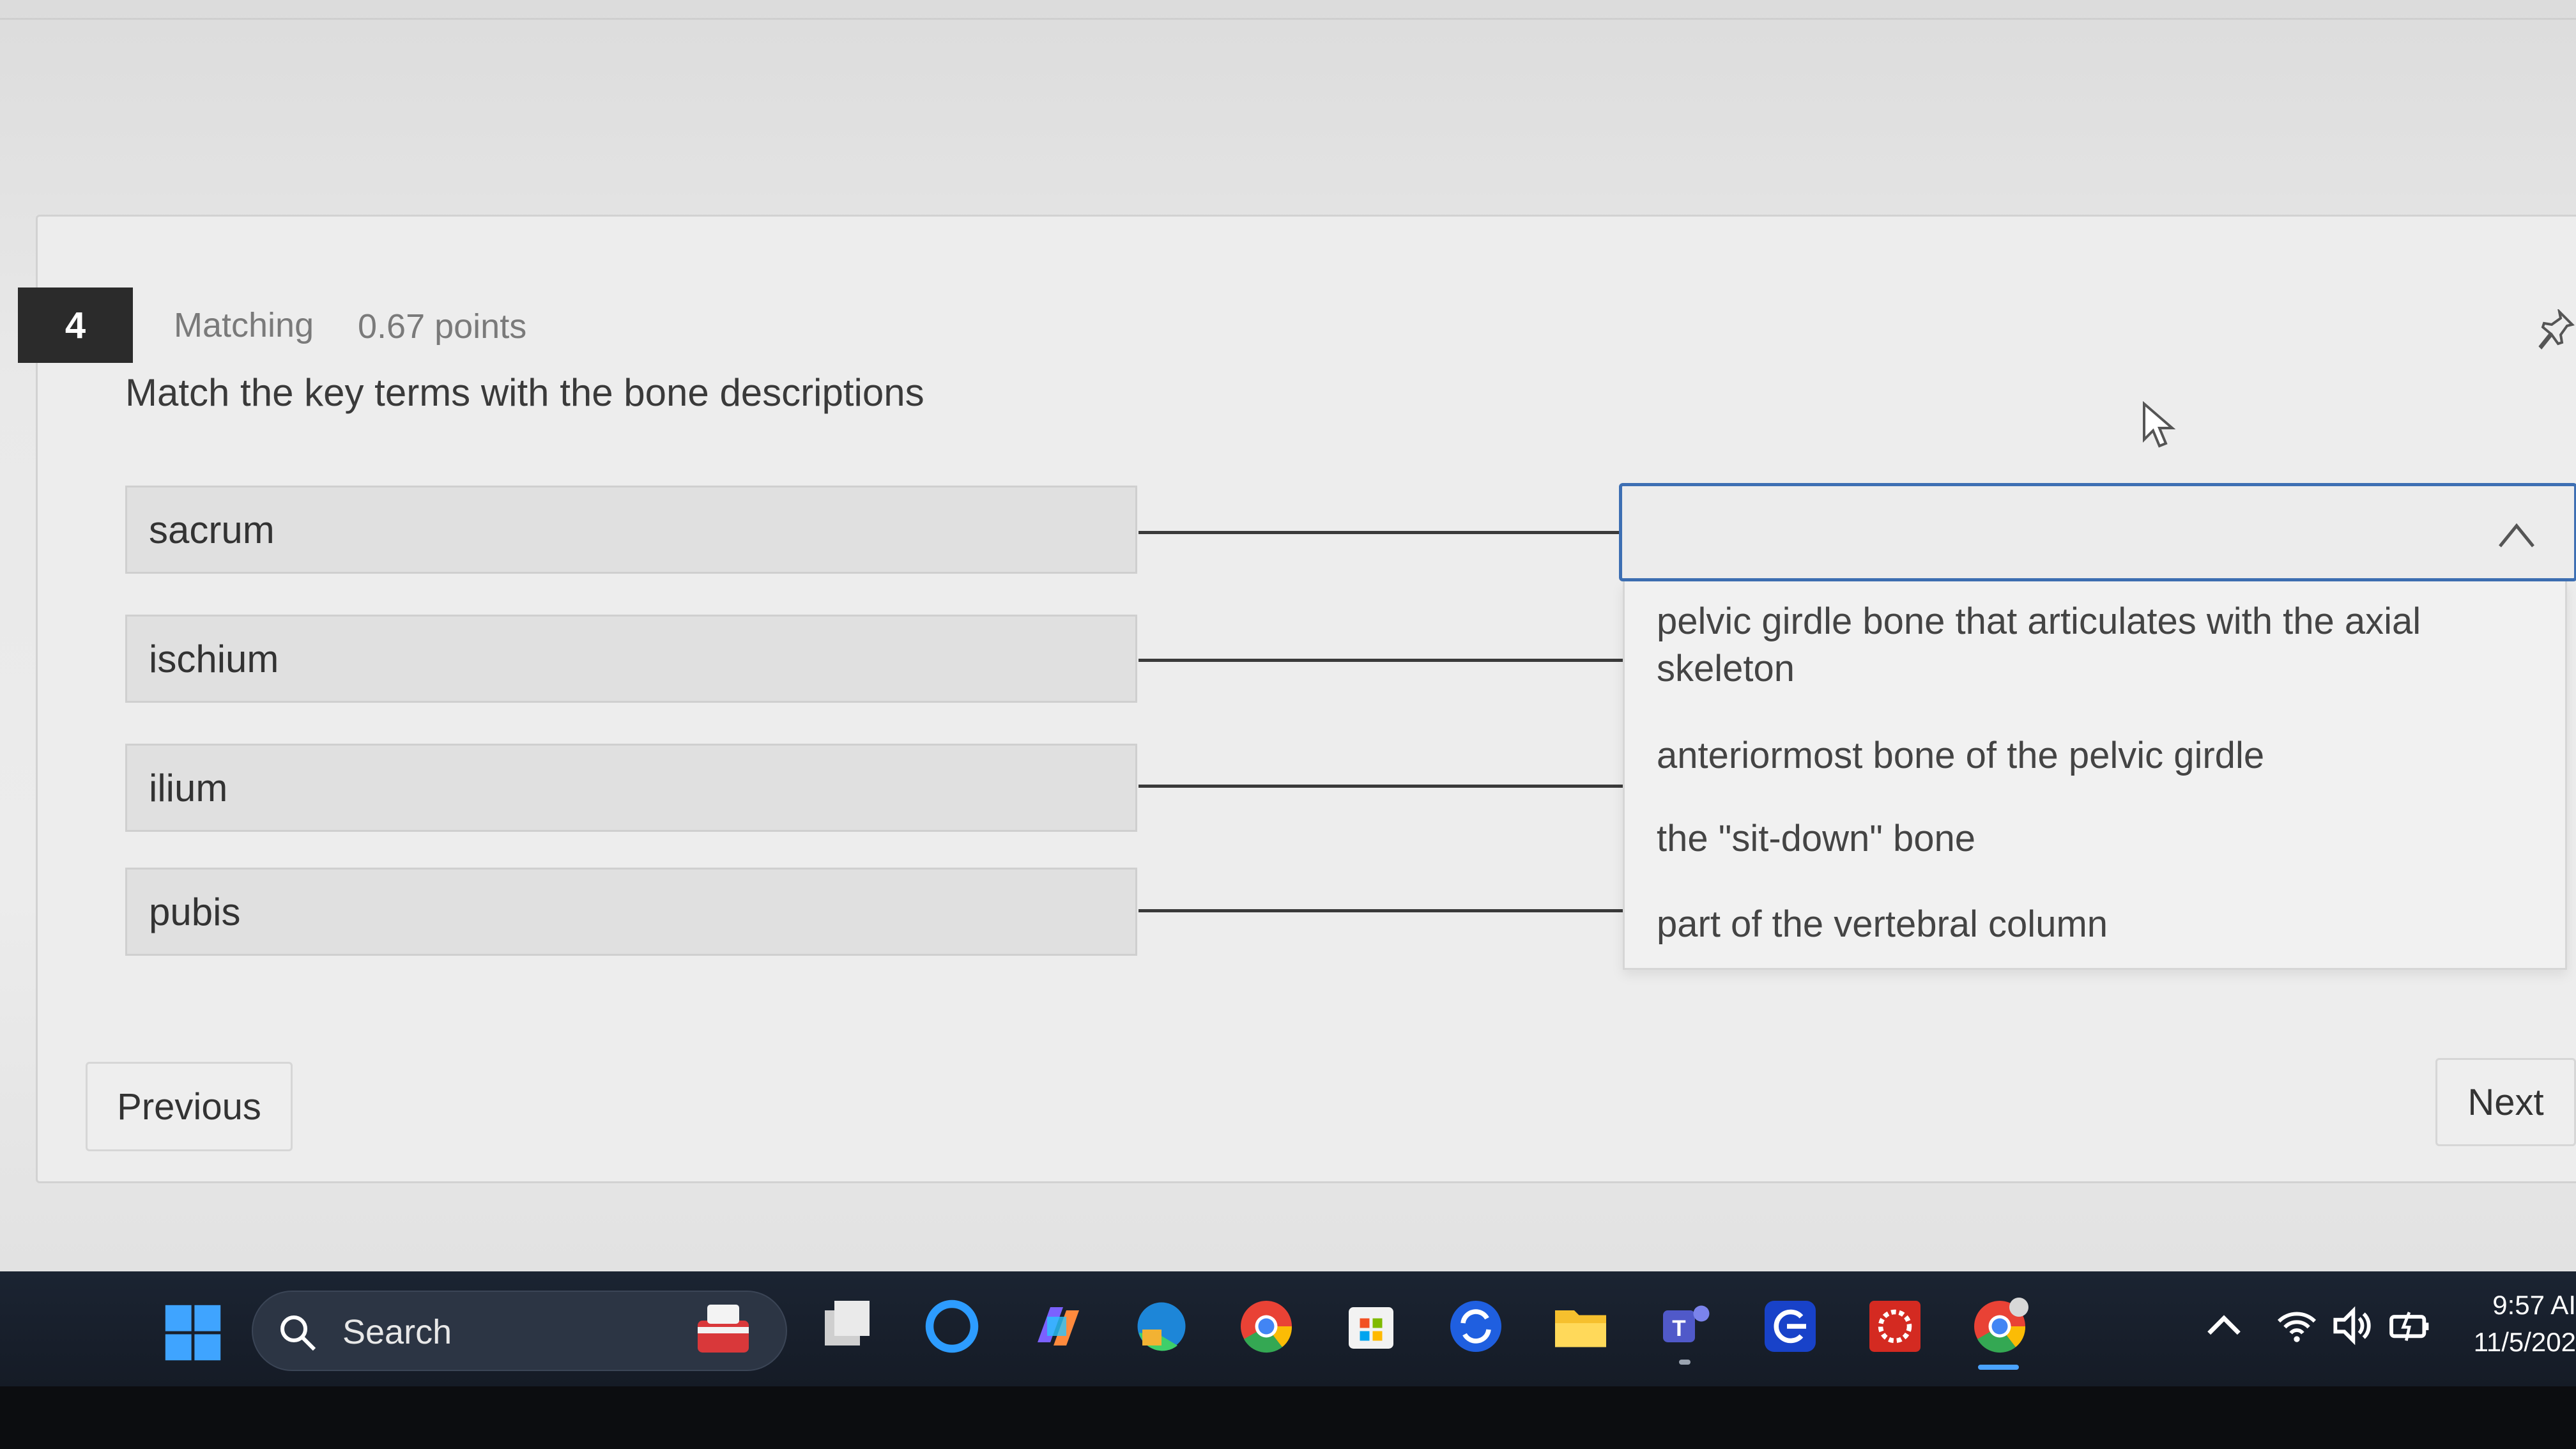 Image resolution: width=2576 pixels, height=1449 pixels. Describe the element at coordinates (847, 1326) in the screenshot. I see `task-view-icon` at that location.